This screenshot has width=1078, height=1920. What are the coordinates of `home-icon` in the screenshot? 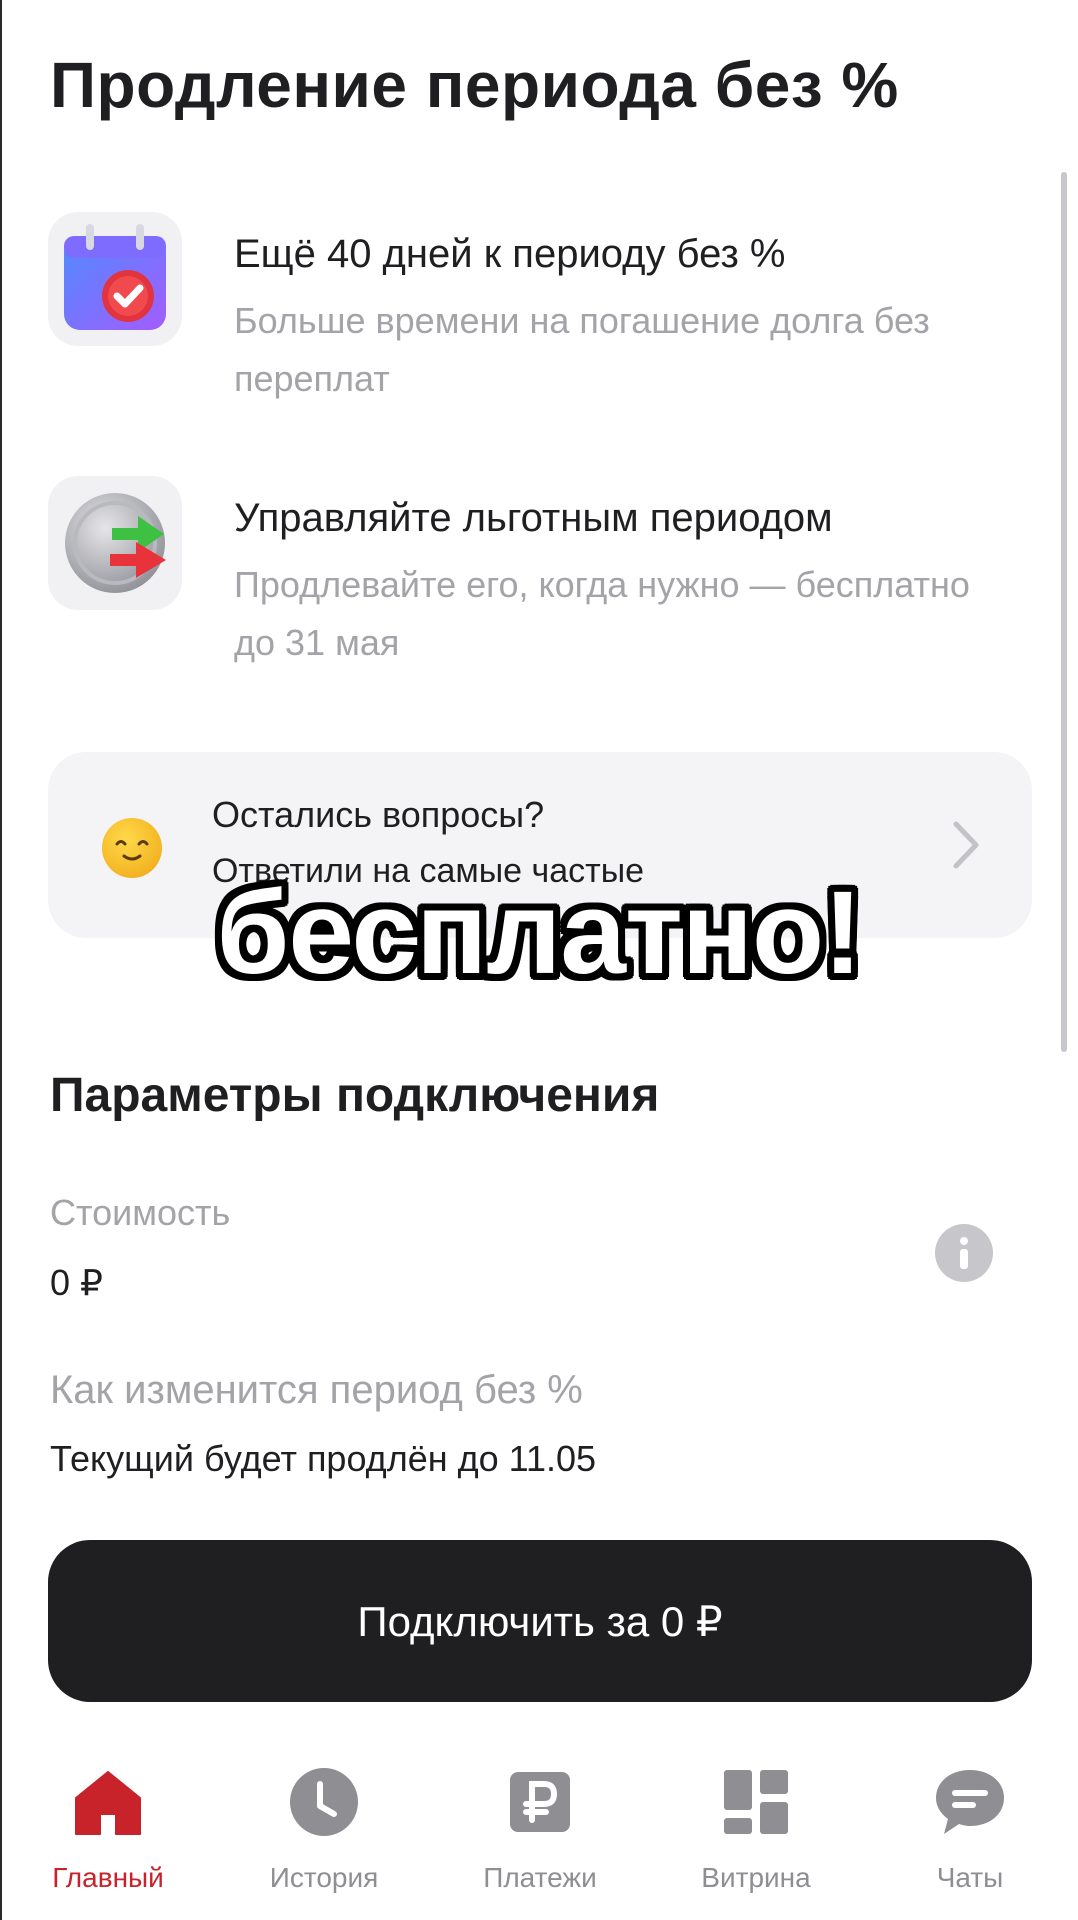 It's located at (108, 1802).